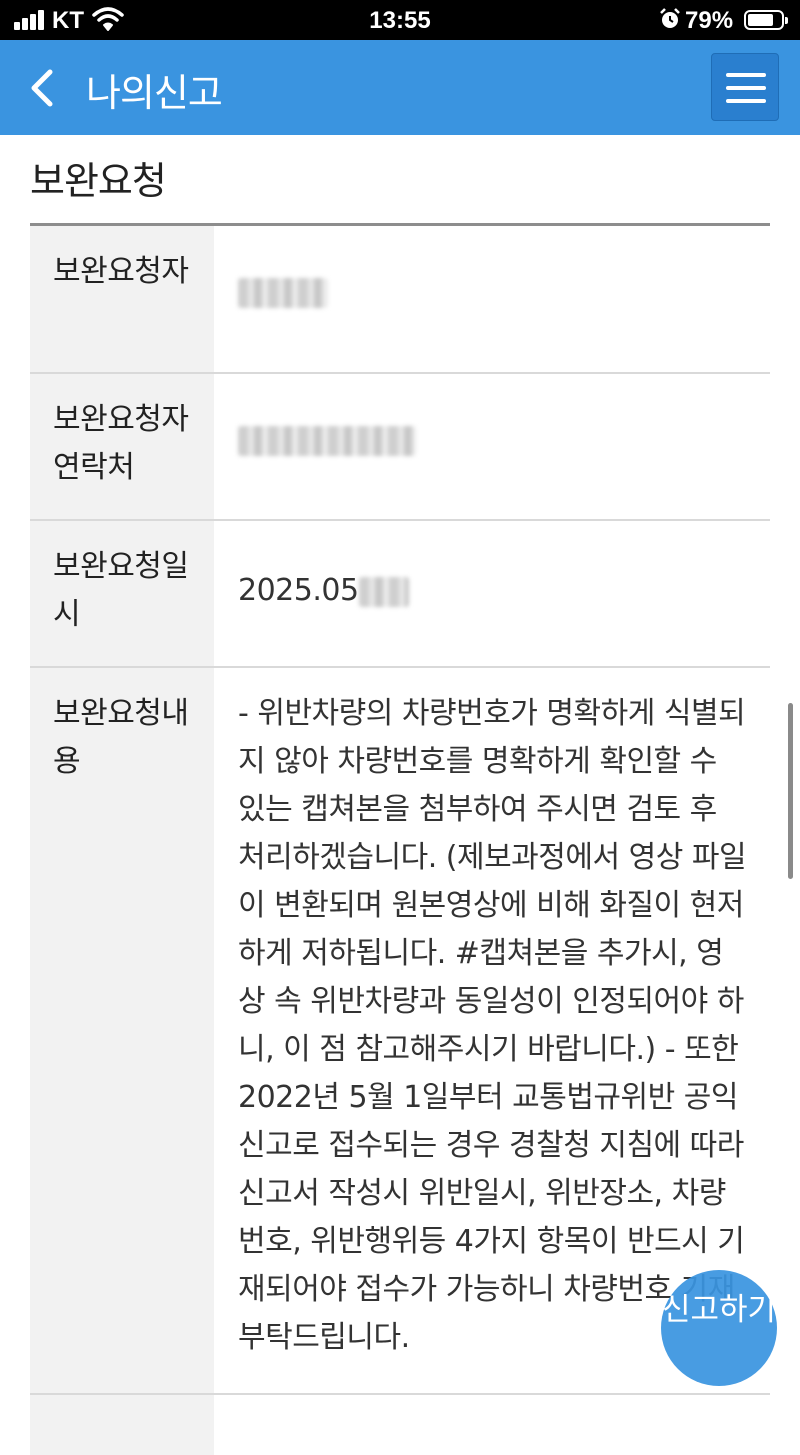 The width and height of the screenshot is (800, 1455). I want to click on next-row-label, so click(122, 1425).